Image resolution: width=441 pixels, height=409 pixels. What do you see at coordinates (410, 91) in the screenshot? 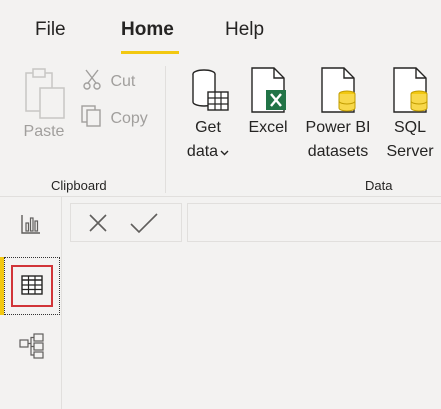
I see `sql-server-icon` at bounding box center [410, 91].